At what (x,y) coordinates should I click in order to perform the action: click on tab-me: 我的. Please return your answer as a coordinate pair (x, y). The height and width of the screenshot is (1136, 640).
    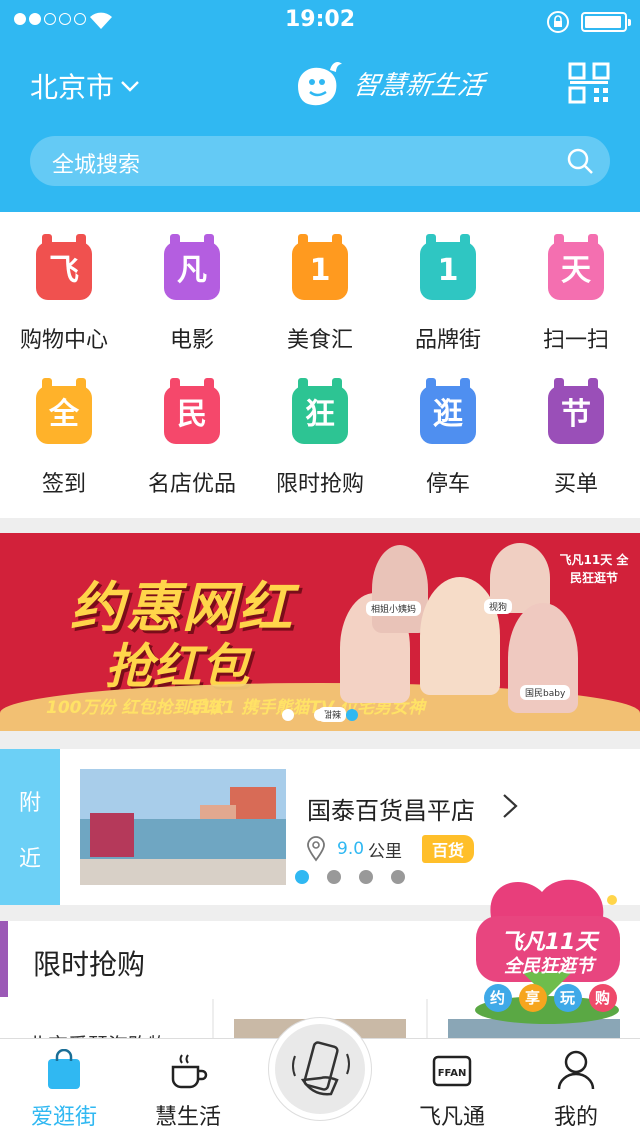
    Looking at the image, I should click on (576, 1087).